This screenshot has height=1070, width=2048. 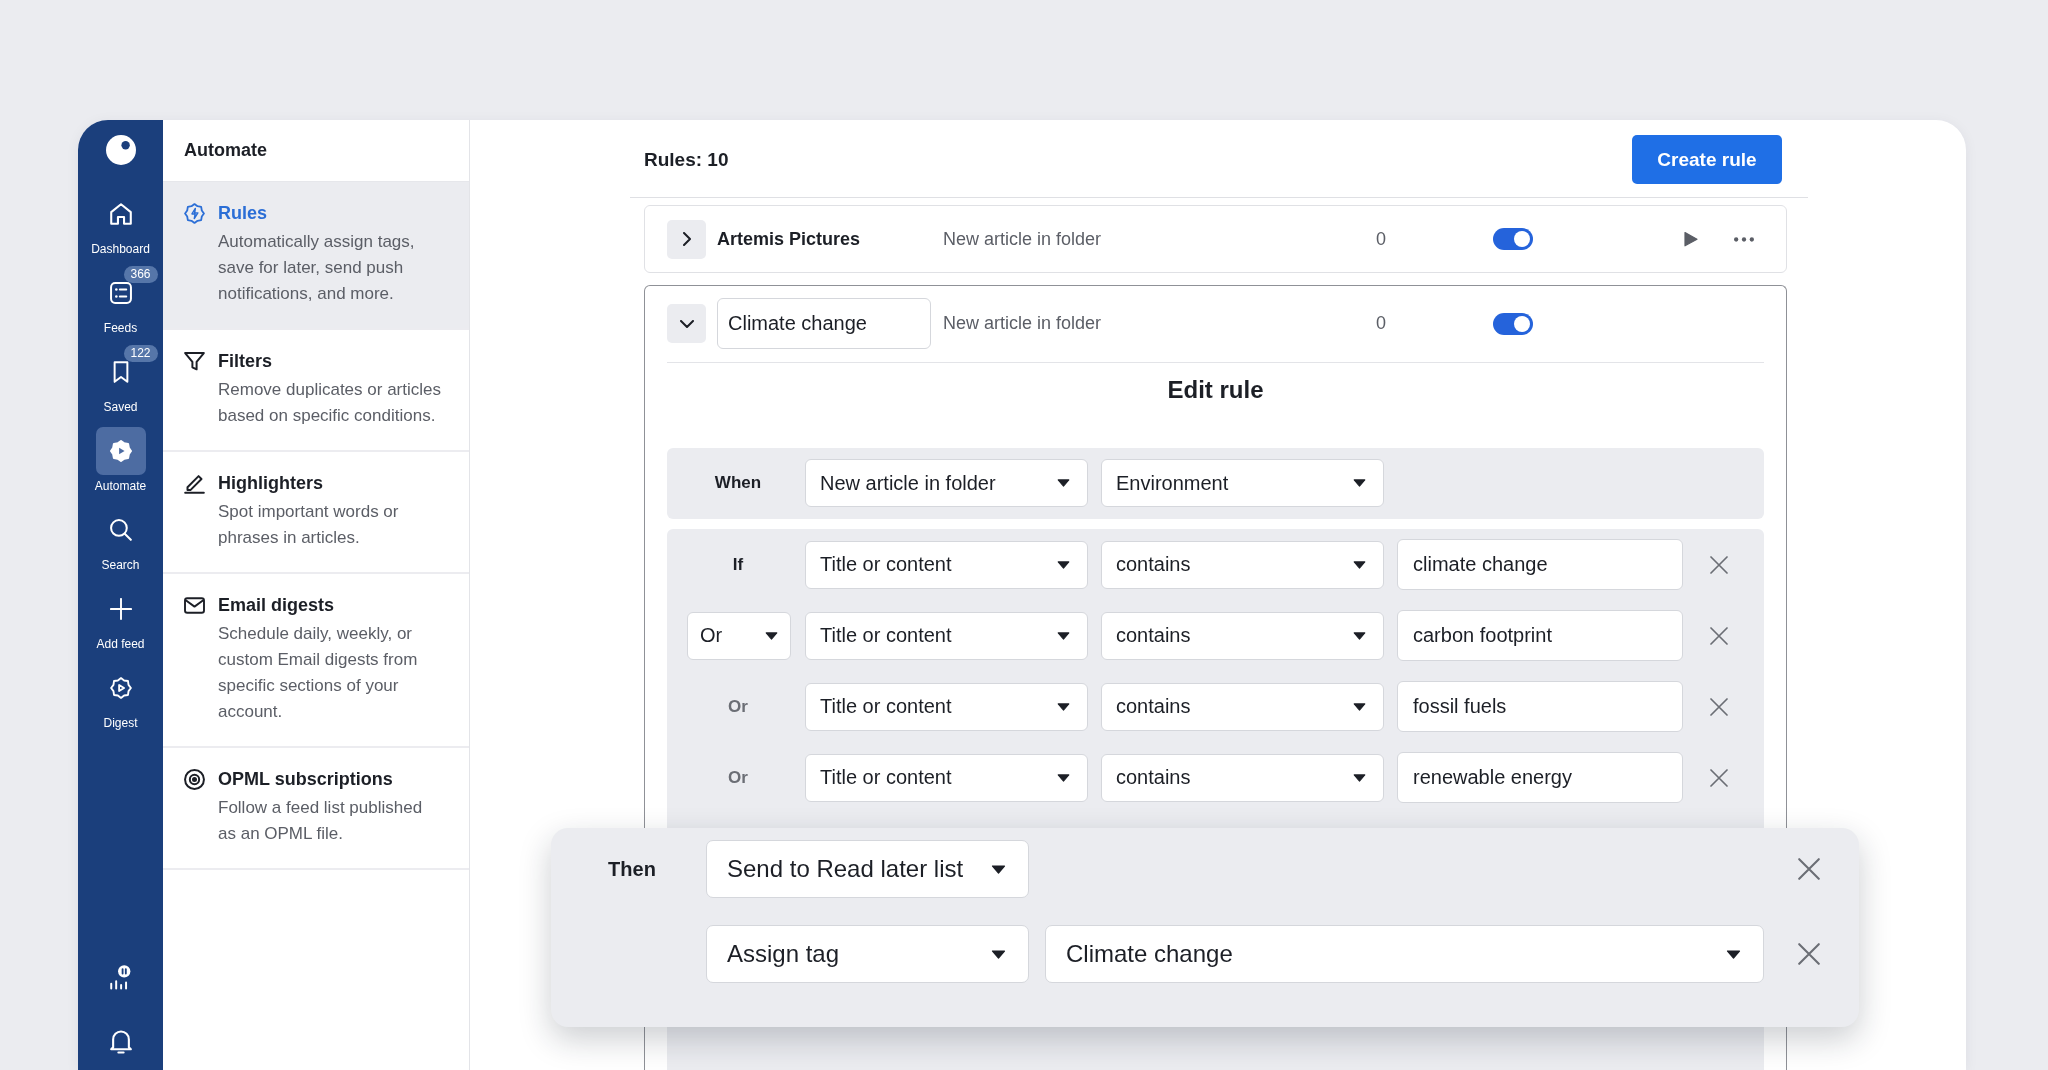 What do you see at coordinates (1242, 483) in the screenshot?
I see `folder-dropdown: Environment` at bounding box center [1242, 483].